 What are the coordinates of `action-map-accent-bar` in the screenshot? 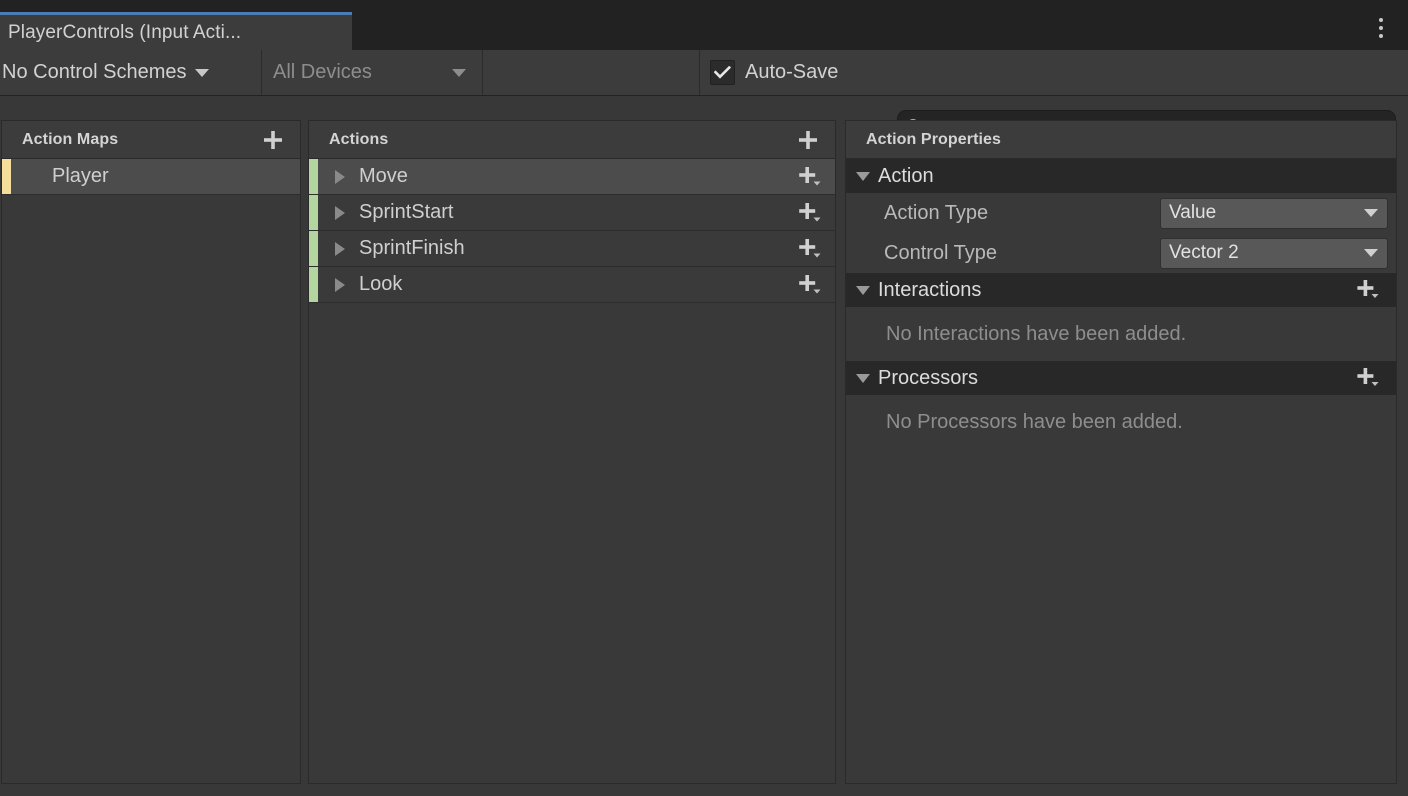 It's located at (6, 176).